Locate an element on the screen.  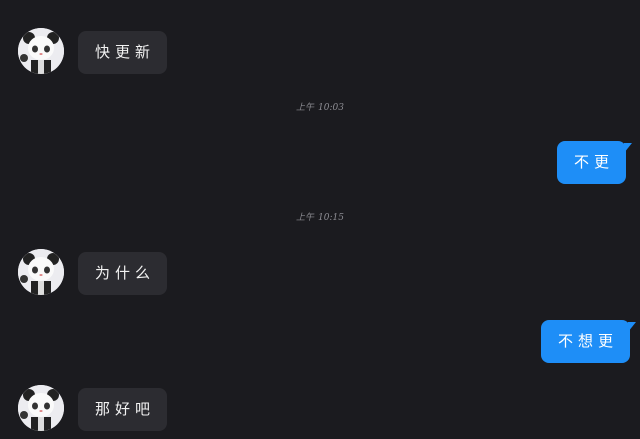
timestamp: 上午 10:15 is located at coordinates (320, 216).